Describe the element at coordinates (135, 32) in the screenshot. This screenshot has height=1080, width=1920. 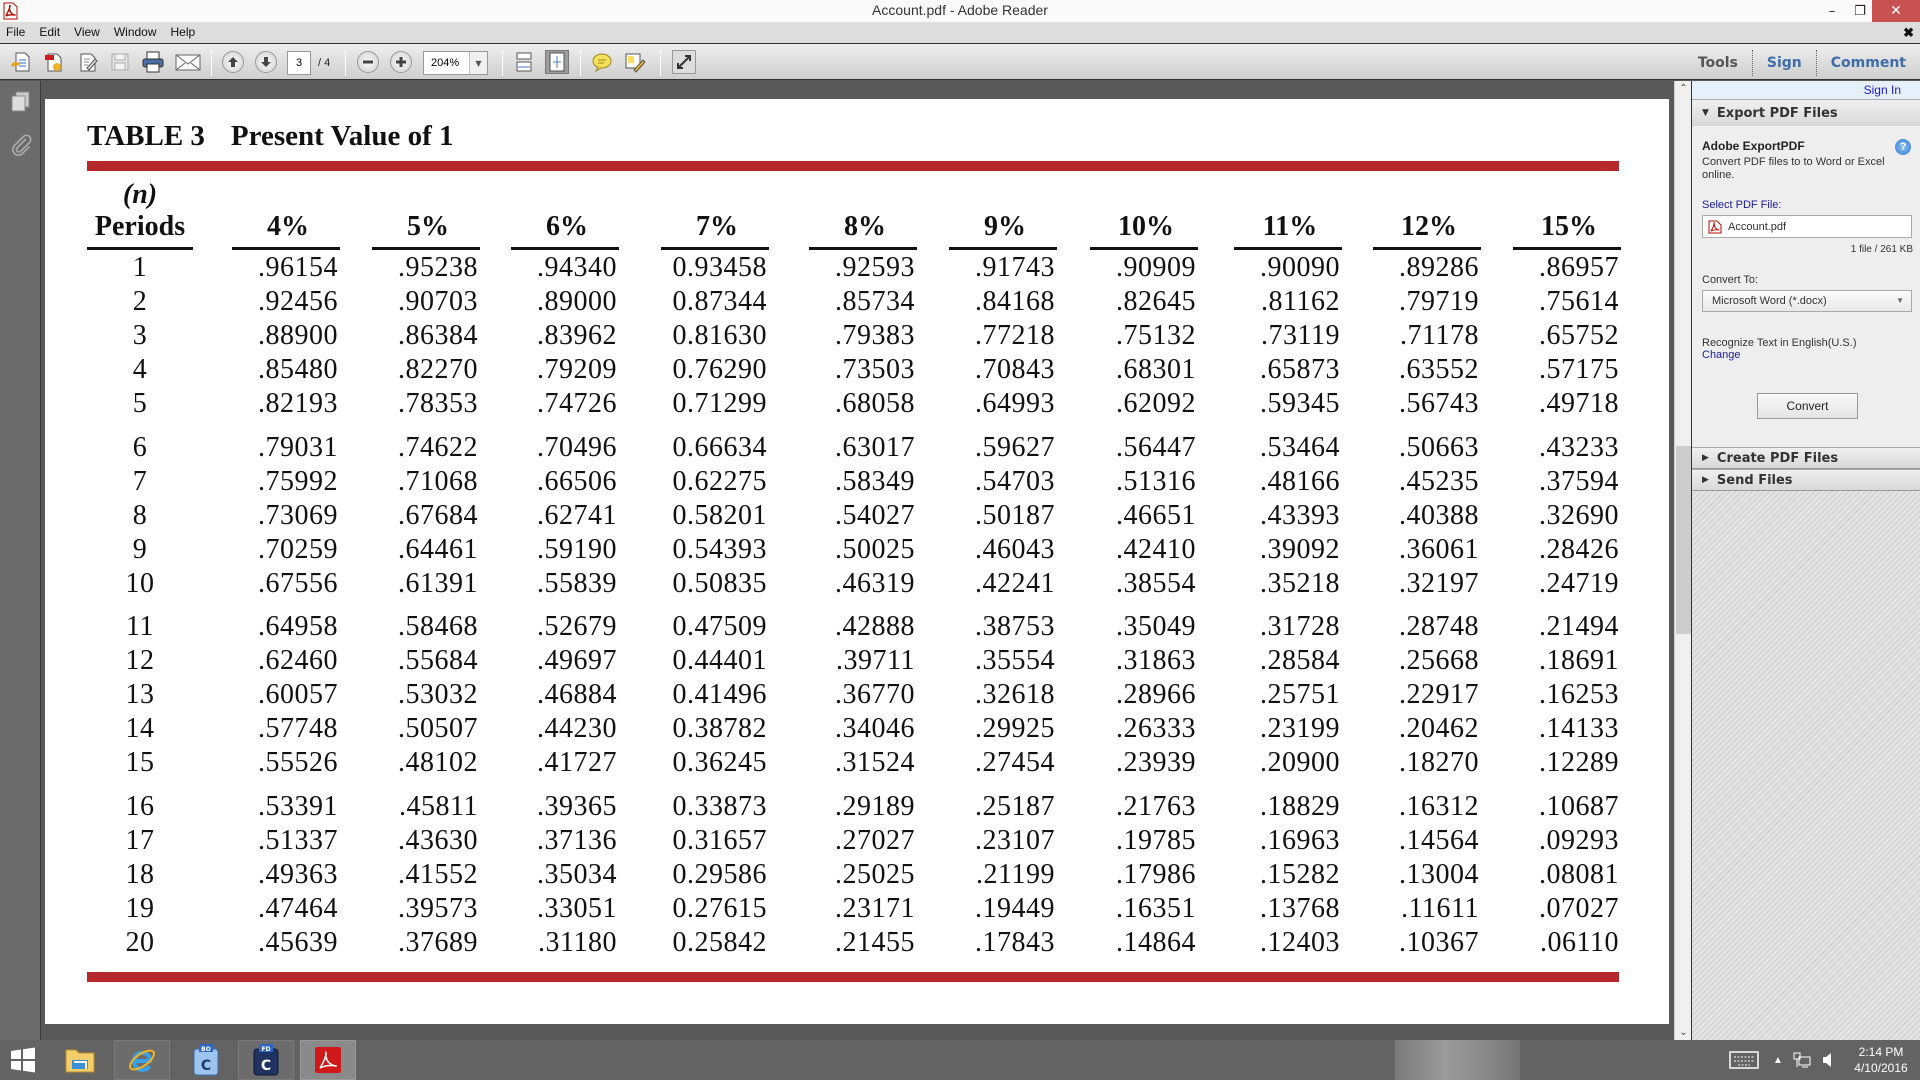
I see `menu-window: Window` at that location.